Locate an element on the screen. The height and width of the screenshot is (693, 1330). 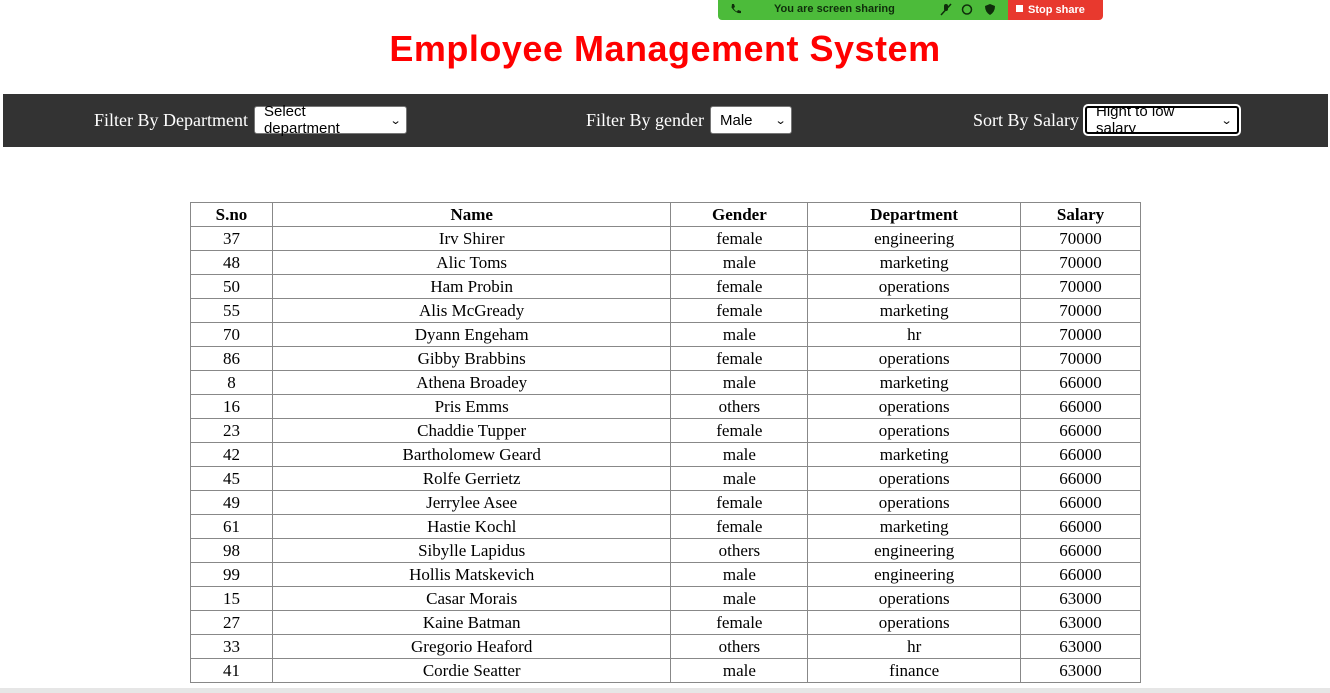
table-row: 8 Athena Broadey male marketing 66000 is located at coordinates (665, 382).